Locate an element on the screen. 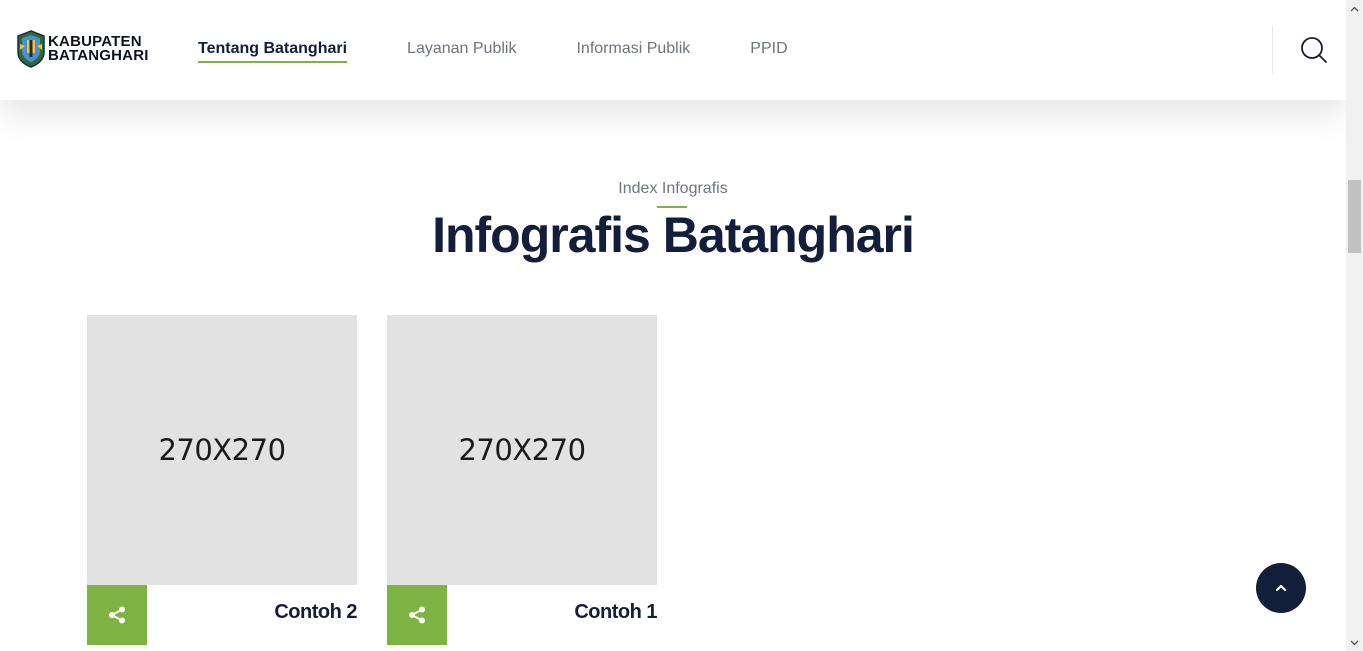  scroll-up-icon is located at coordinates (1354, 8).